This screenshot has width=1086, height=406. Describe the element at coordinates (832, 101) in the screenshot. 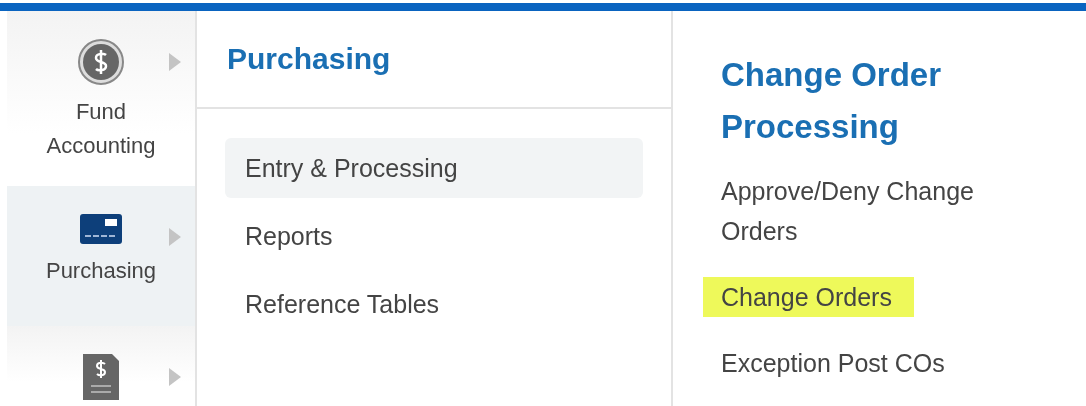

I see `panel-title: Change Order Processing` at that location.